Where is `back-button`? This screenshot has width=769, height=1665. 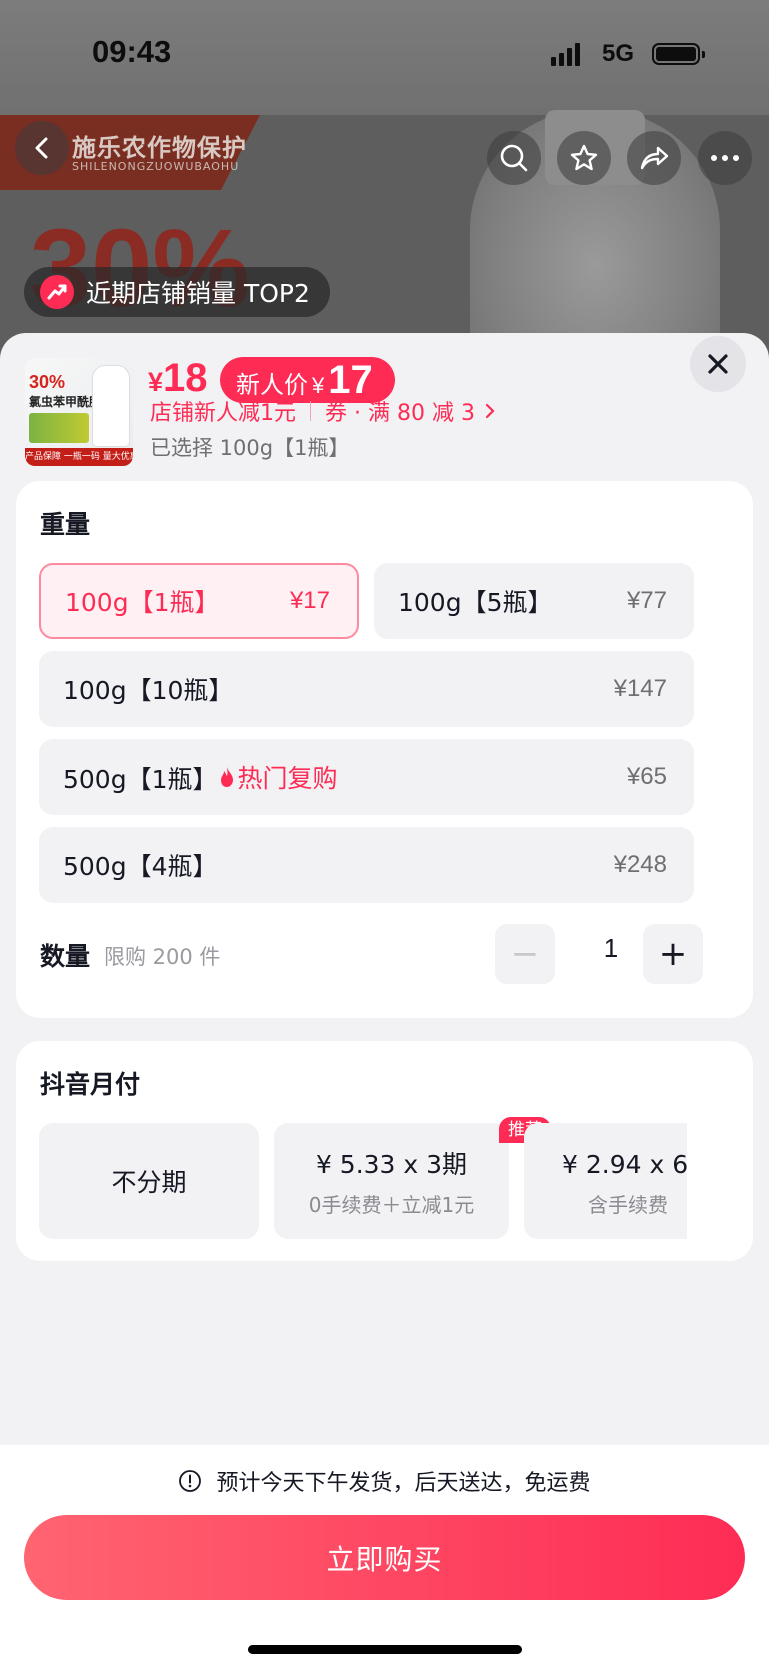
back-button is located at coordinates (42, 148).